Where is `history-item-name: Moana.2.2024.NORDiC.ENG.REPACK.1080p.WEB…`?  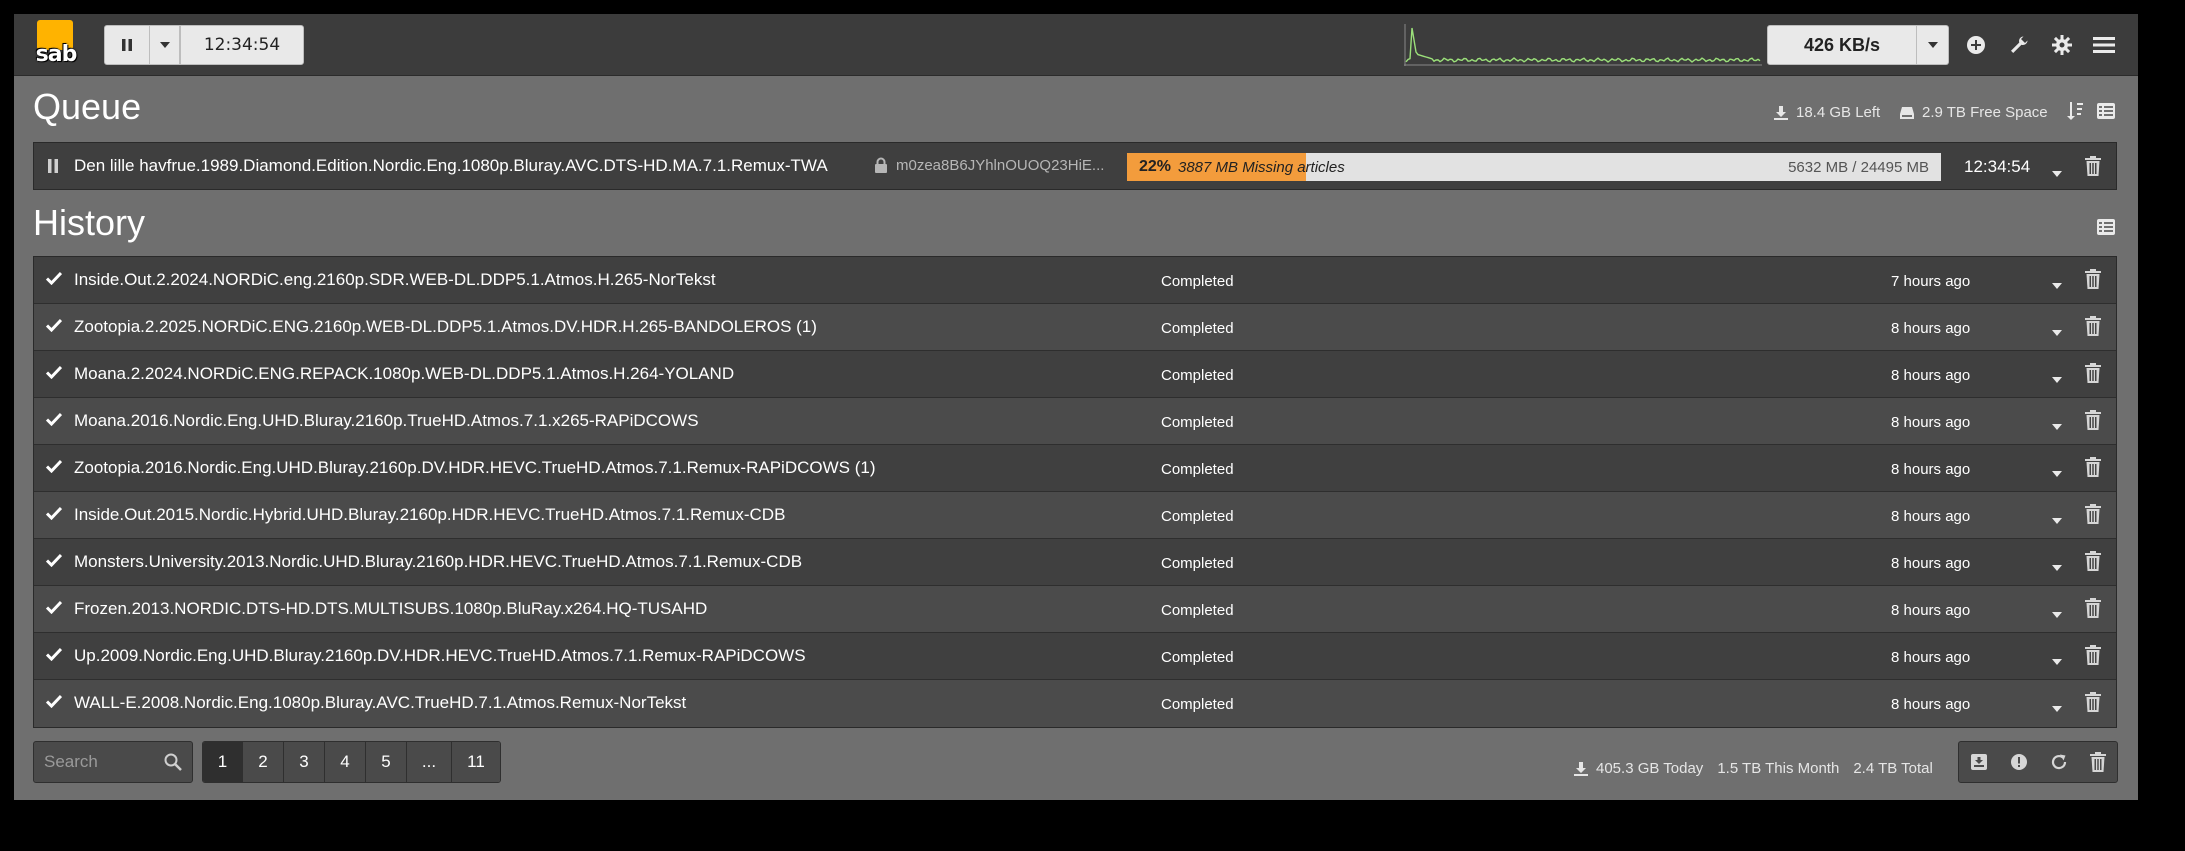 history-item-name: Moana.2.2024.NORDiC.ENG.REPACK.1080p.WEB… is located at coordinates (404, 374).